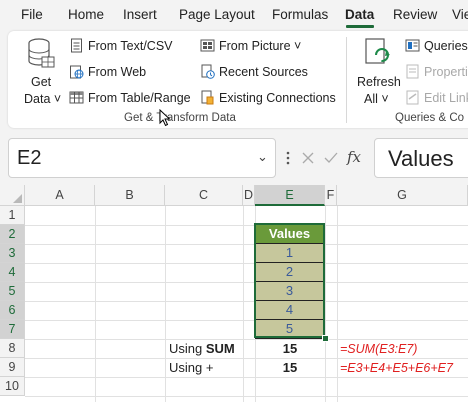  I want to click on existing-connections-label: Existing Connections, so click(277, 97).